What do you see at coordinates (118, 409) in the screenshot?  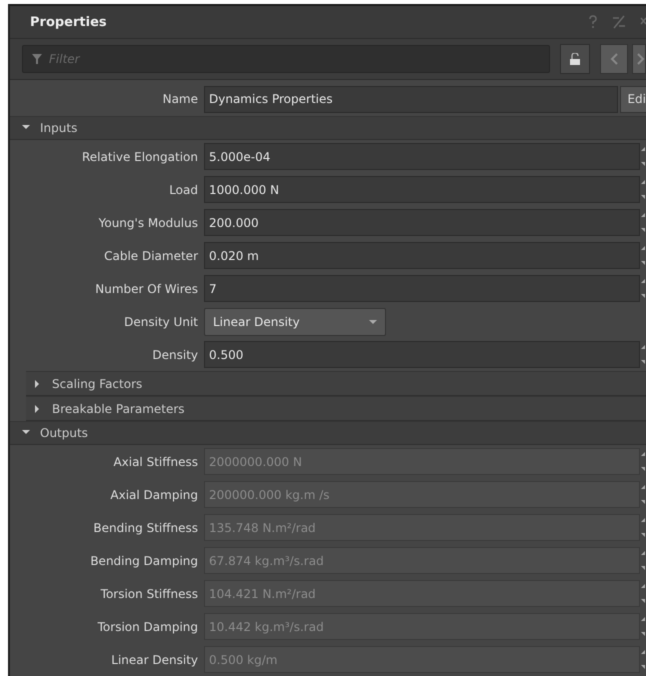 I see `section-title: Breakable Parameters` at bounding box center [118, 409].